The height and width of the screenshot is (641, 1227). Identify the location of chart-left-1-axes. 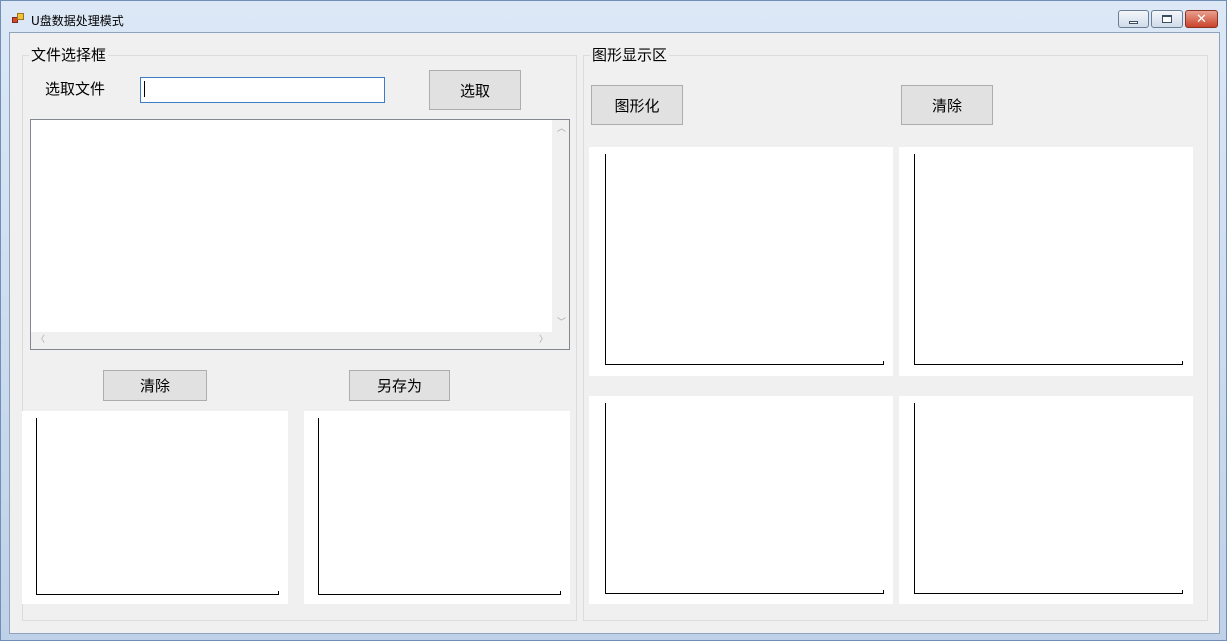
(157, 506).